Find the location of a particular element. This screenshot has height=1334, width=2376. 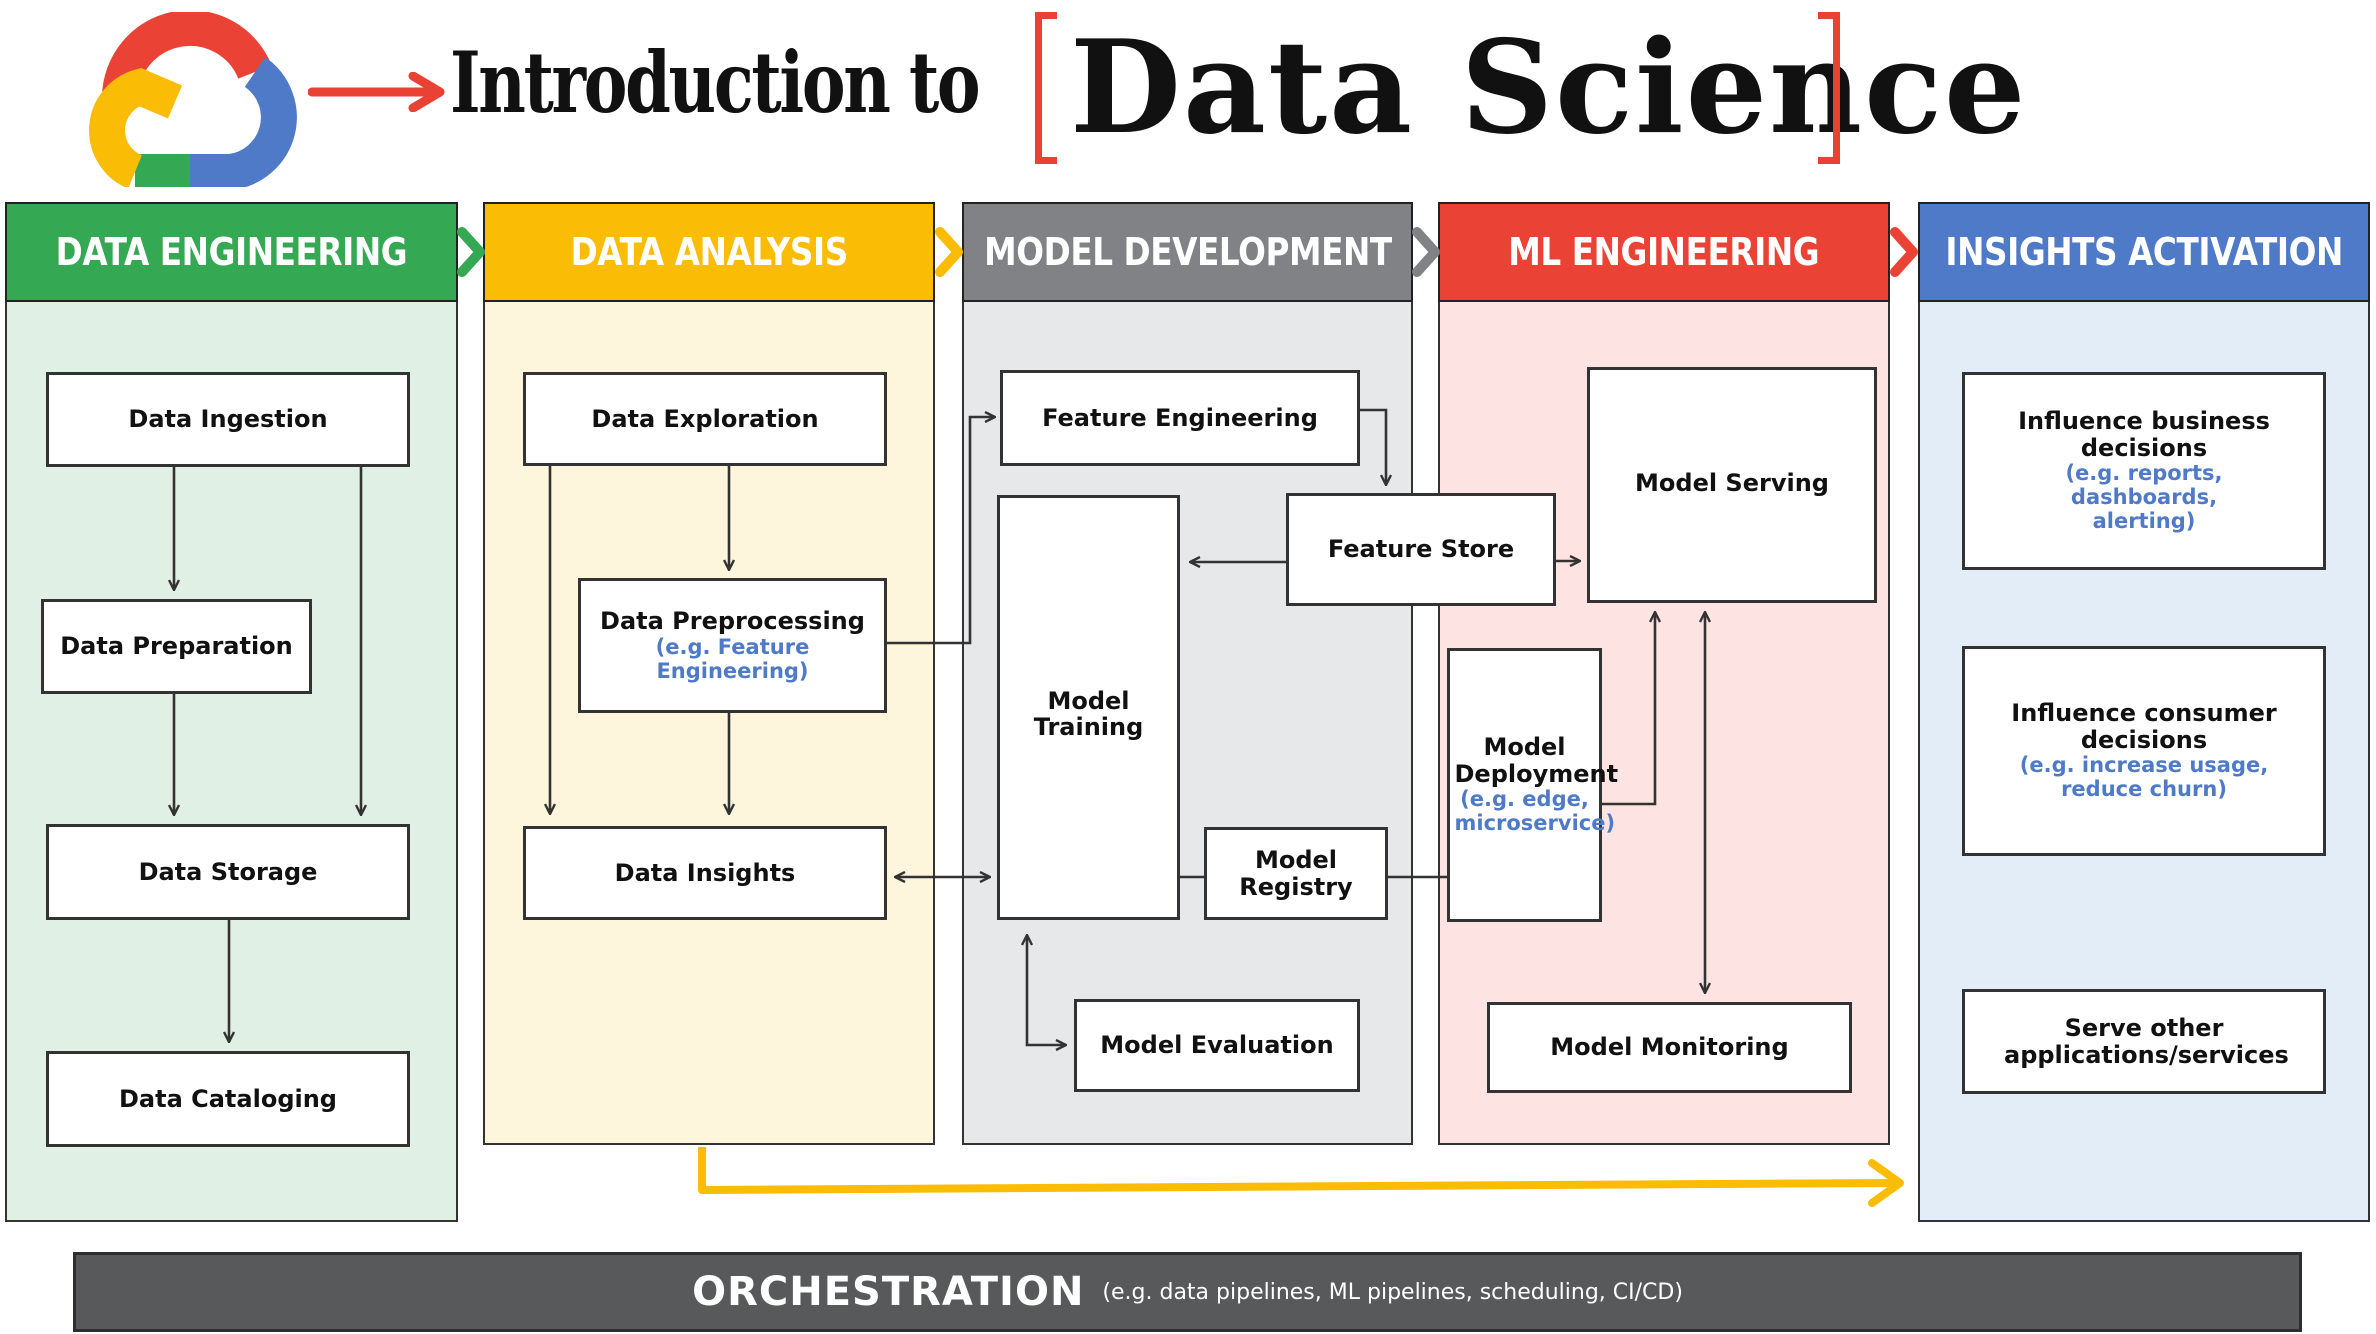

box-data-cataloging: Data Cataloging is located at coordinates (228, 1099).